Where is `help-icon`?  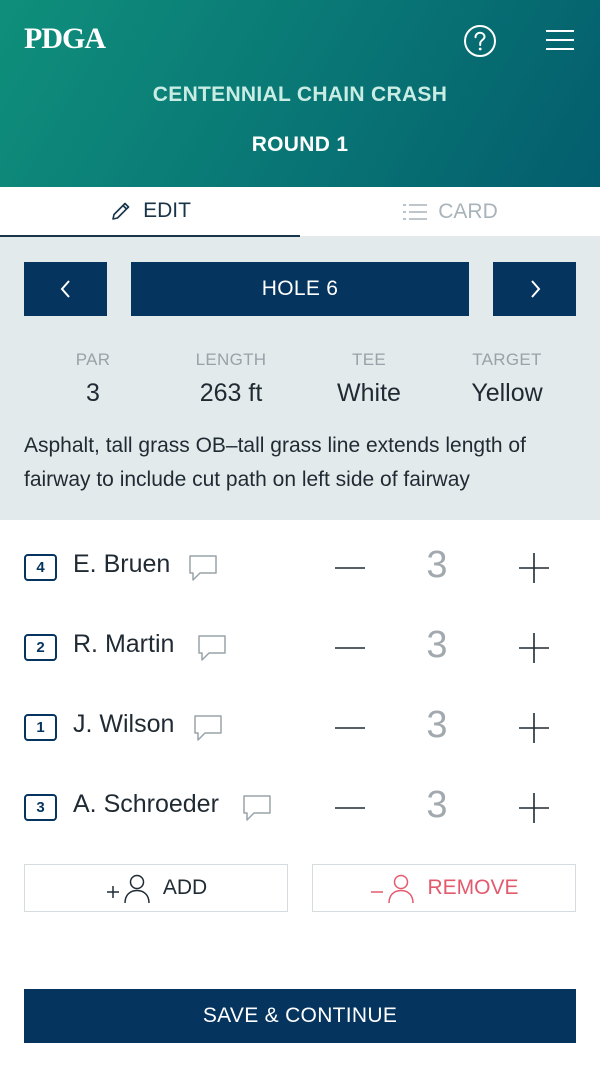 help-icon is located at coordinates (480, 41).